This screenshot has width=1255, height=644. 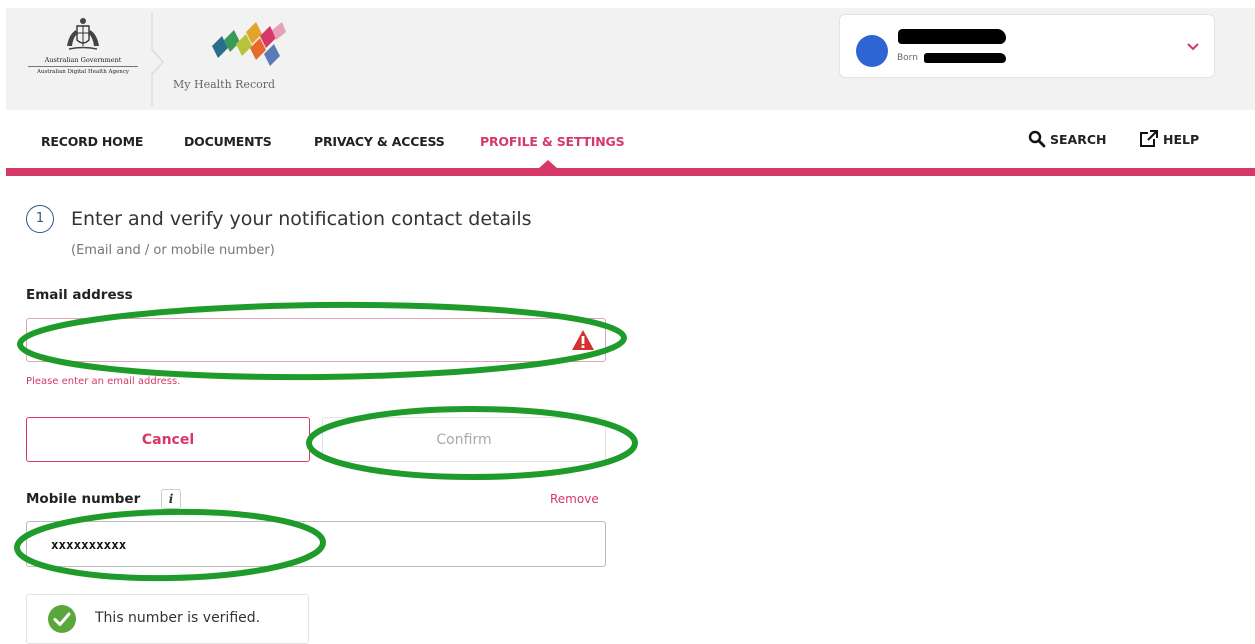 I want to click on nav-privacy-access: PRIVACY & ACCESS, so click(x=379, y=141).